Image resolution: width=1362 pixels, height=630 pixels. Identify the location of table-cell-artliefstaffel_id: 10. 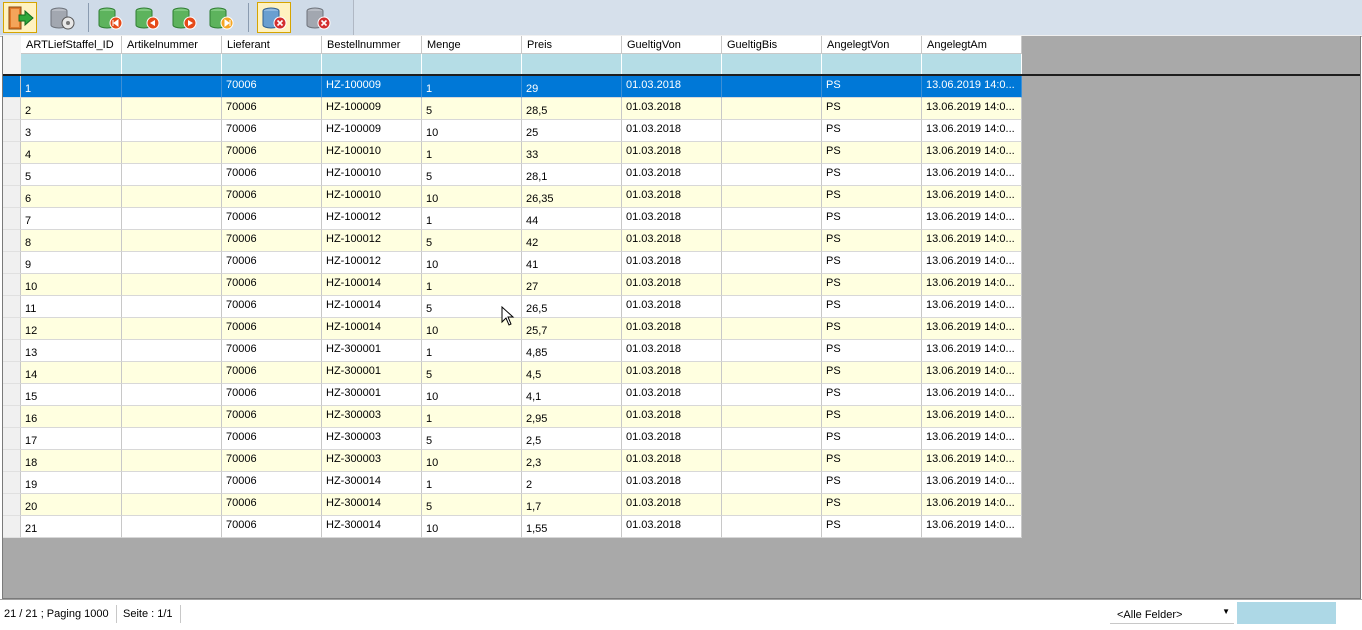
(71, 285).